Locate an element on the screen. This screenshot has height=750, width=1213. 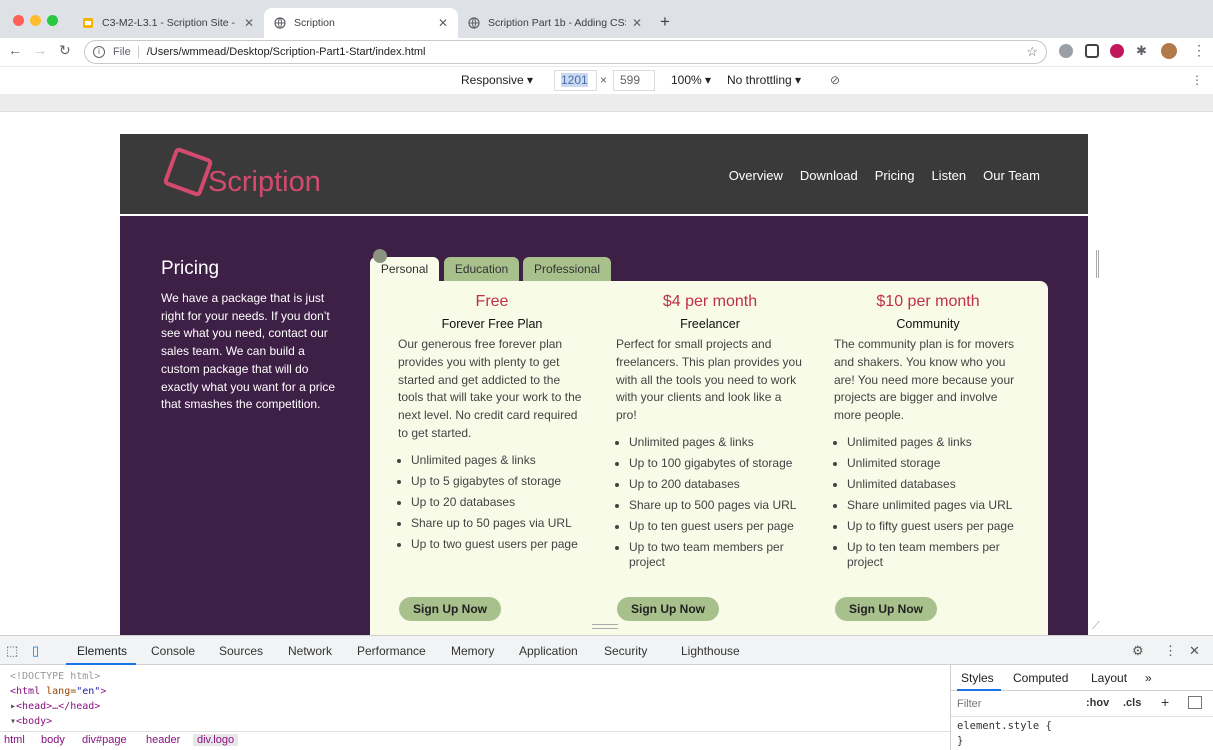
bookmark-star-icon: ☆ is located at coordinates (1032, 52).